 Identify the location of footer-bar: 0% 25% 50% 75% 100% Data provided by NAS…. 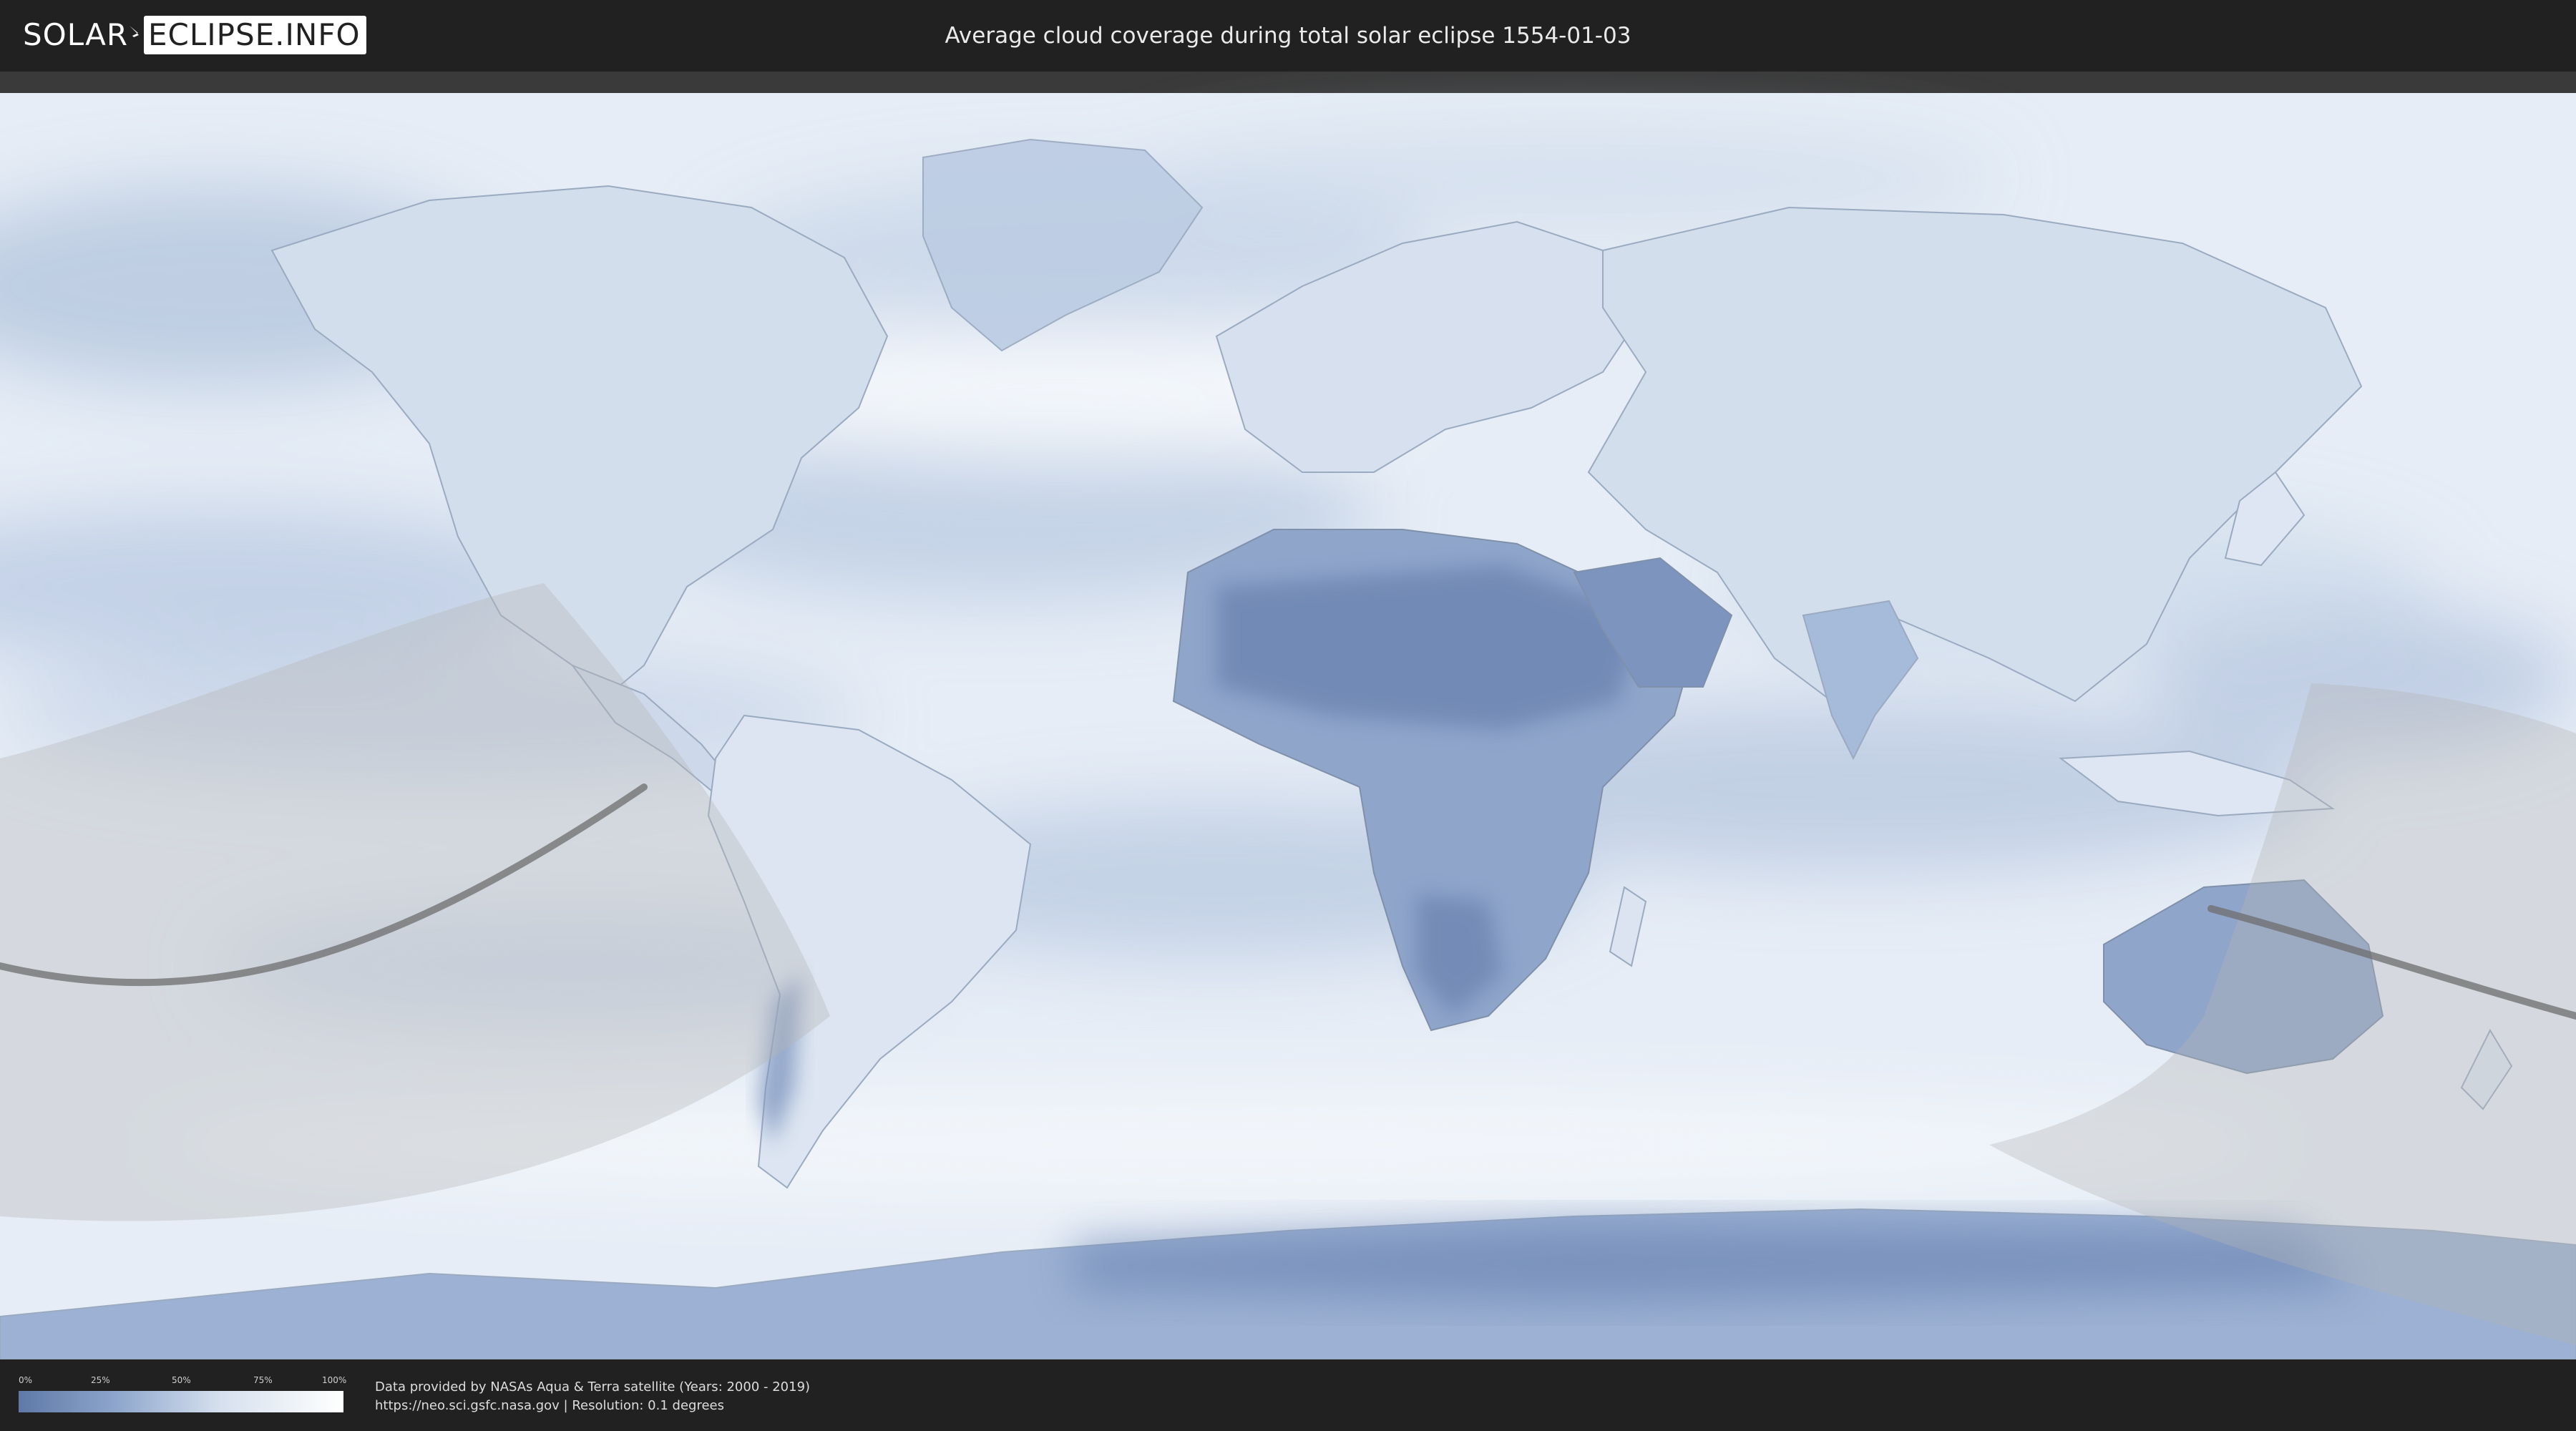
(1288, 1395).